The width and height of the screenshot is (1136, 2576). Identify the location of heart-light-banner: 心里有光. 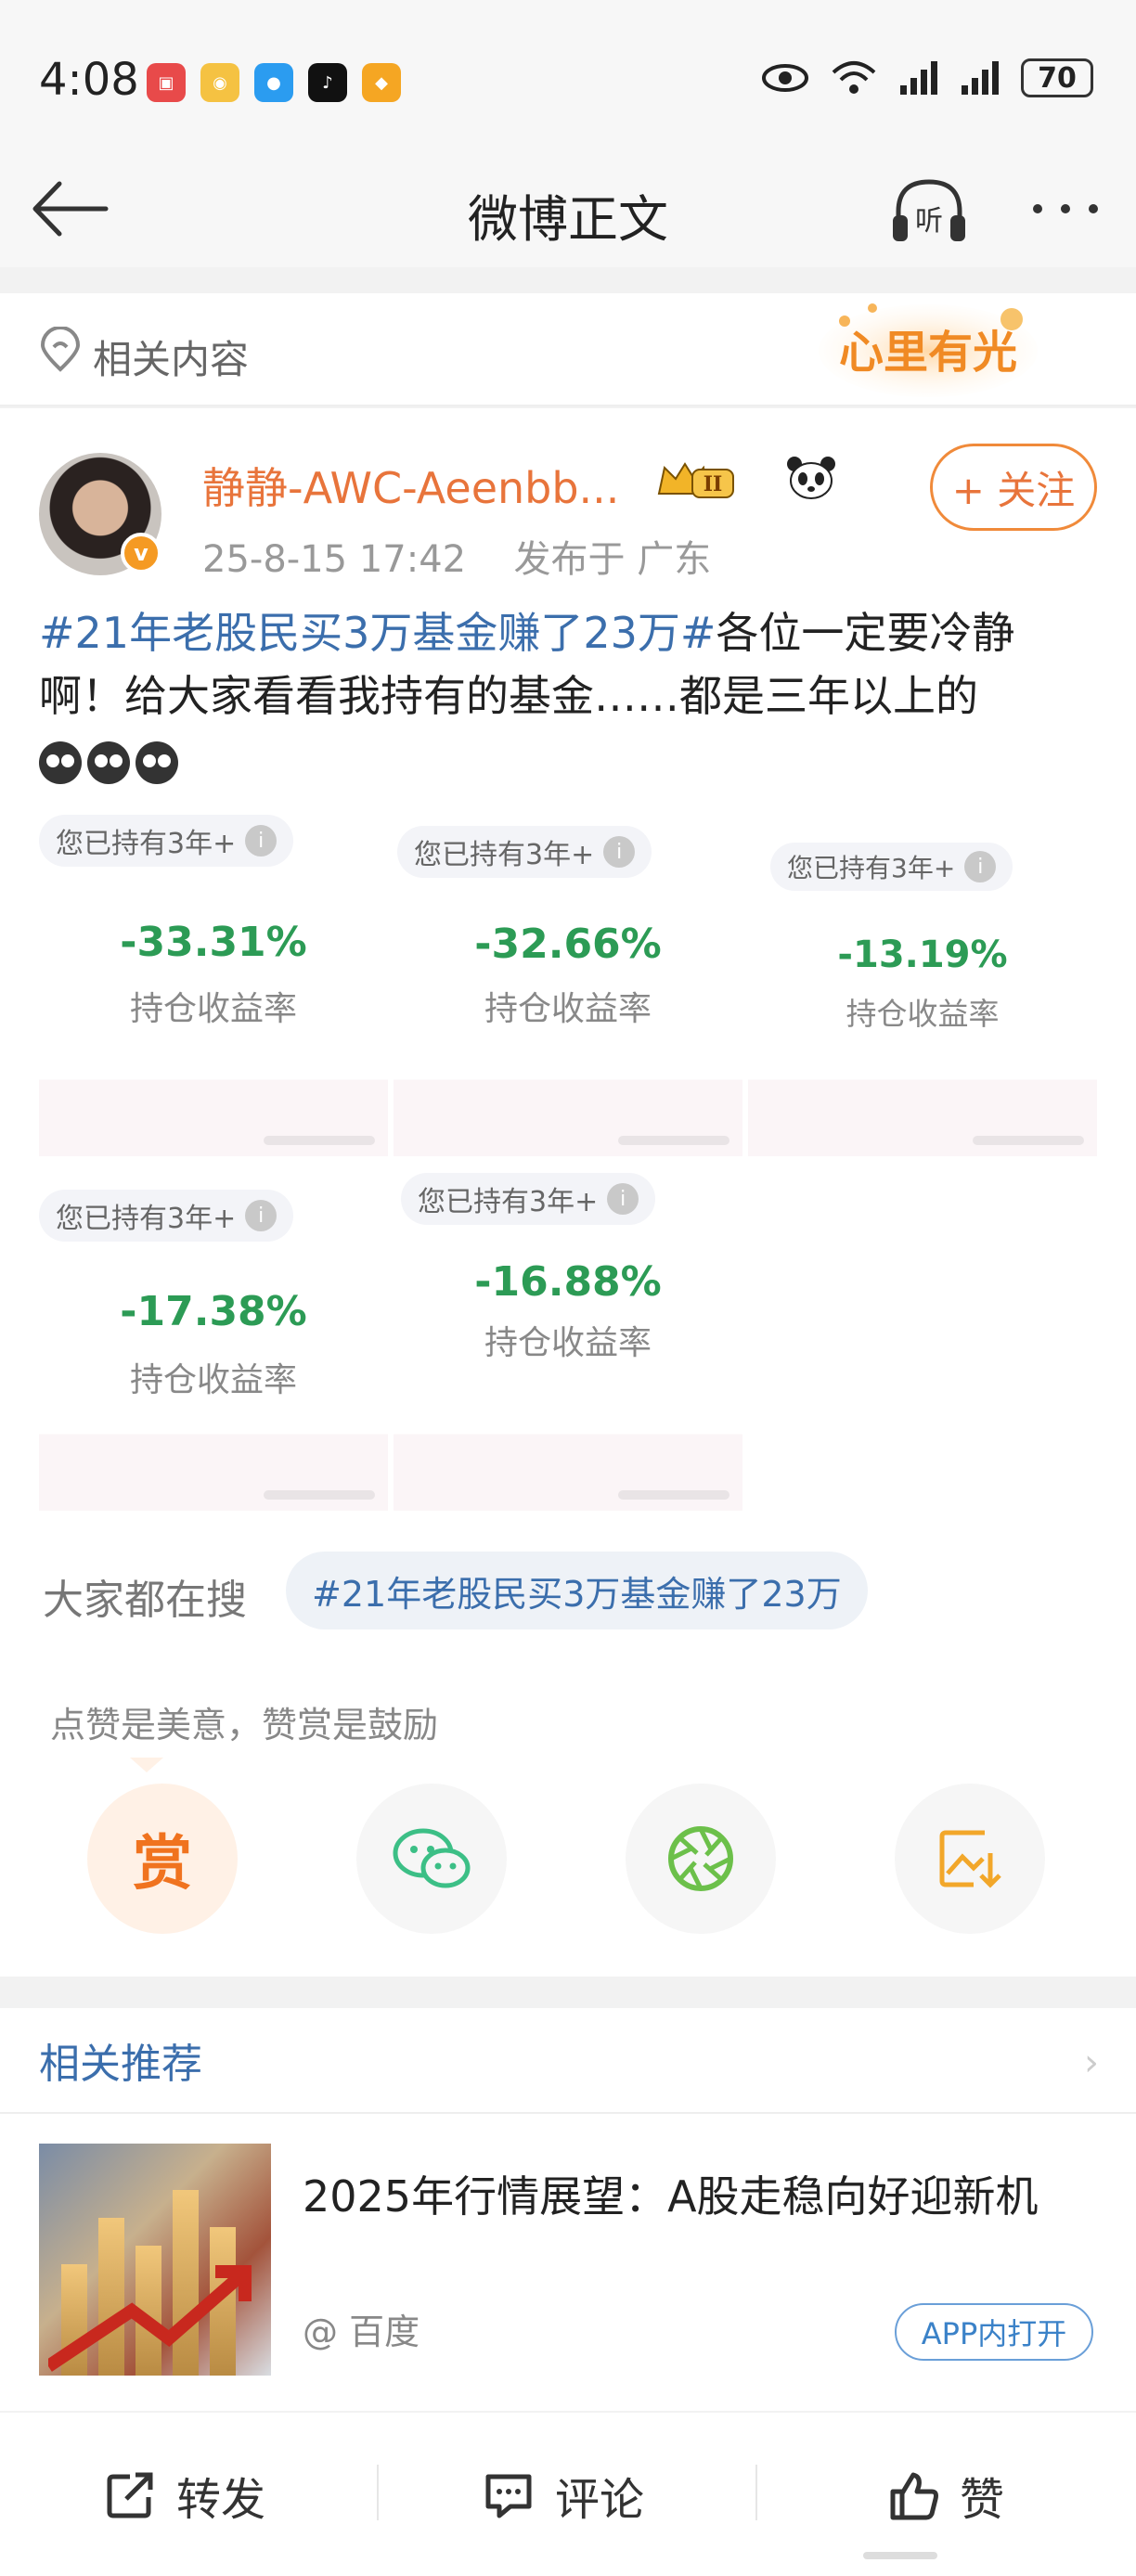
(928, 348).